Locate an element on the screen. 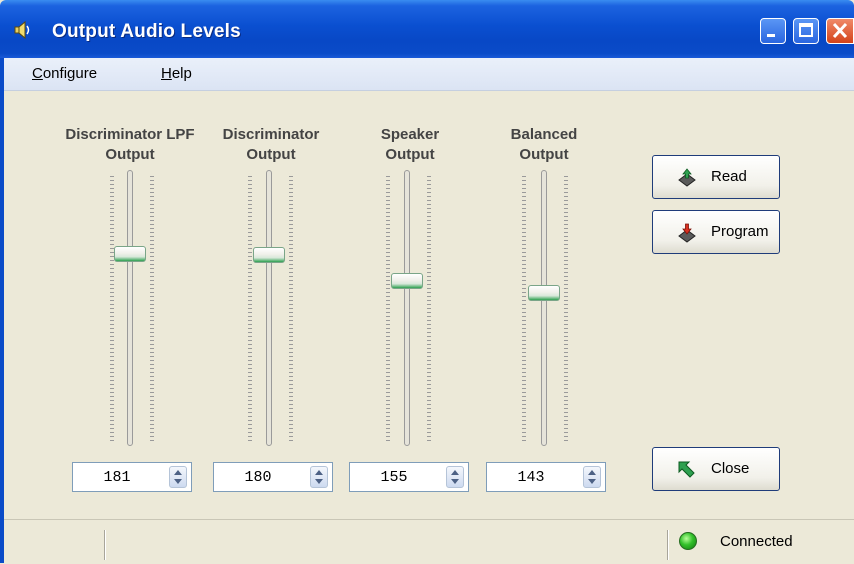  menu-help: Help is located at coordinates (176, 73).